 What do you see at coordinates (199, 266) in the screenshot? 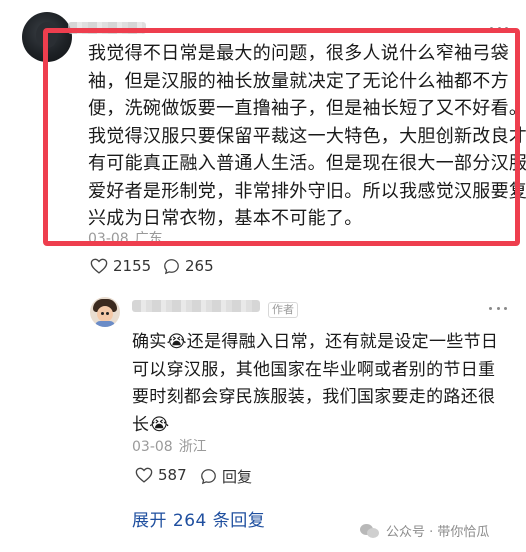
I see `reply-count: 265` at bounding box center [199, 266].